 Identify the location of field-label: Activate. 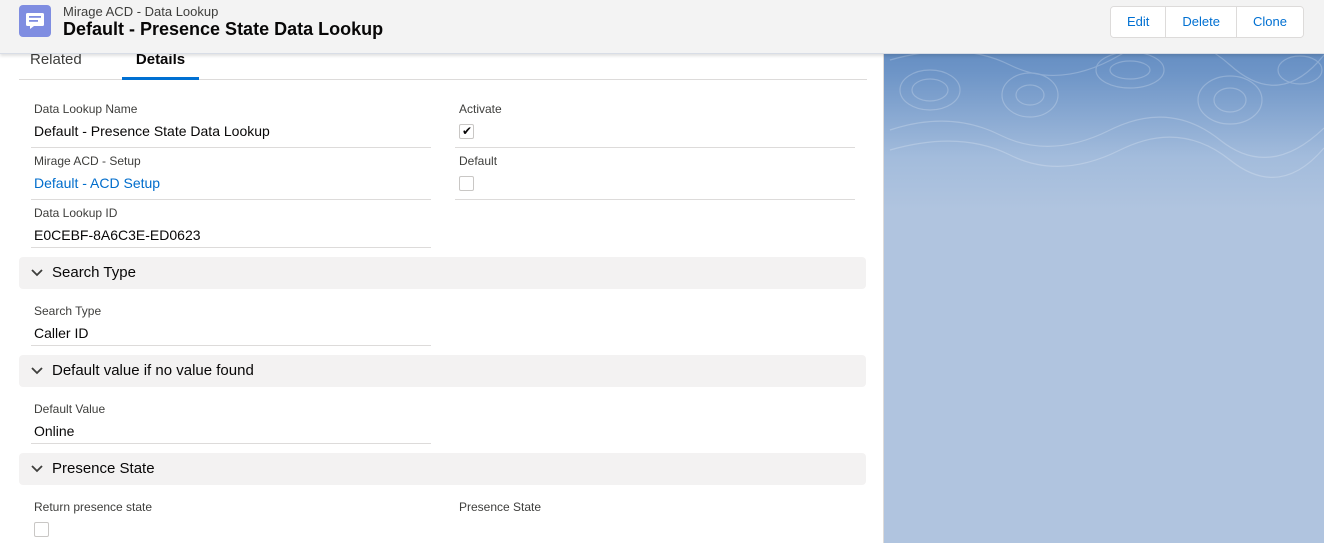
(480, 109).